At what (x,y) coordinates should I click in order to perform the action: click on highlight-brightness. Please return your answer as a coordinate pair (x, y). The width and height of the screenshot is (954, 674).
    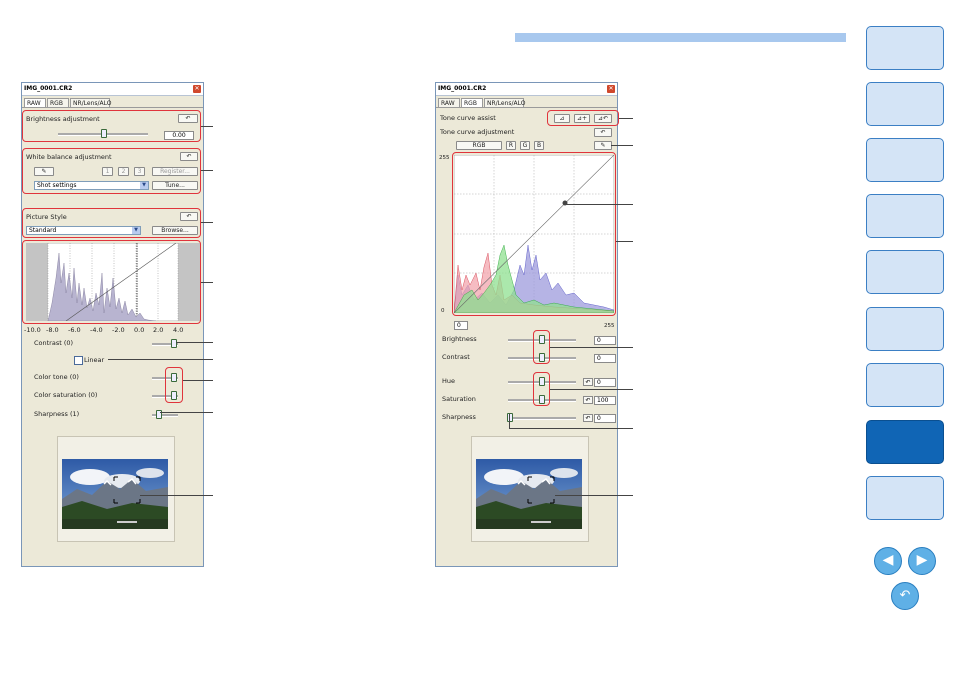
    Looking at the image, I should click on (111, 126).